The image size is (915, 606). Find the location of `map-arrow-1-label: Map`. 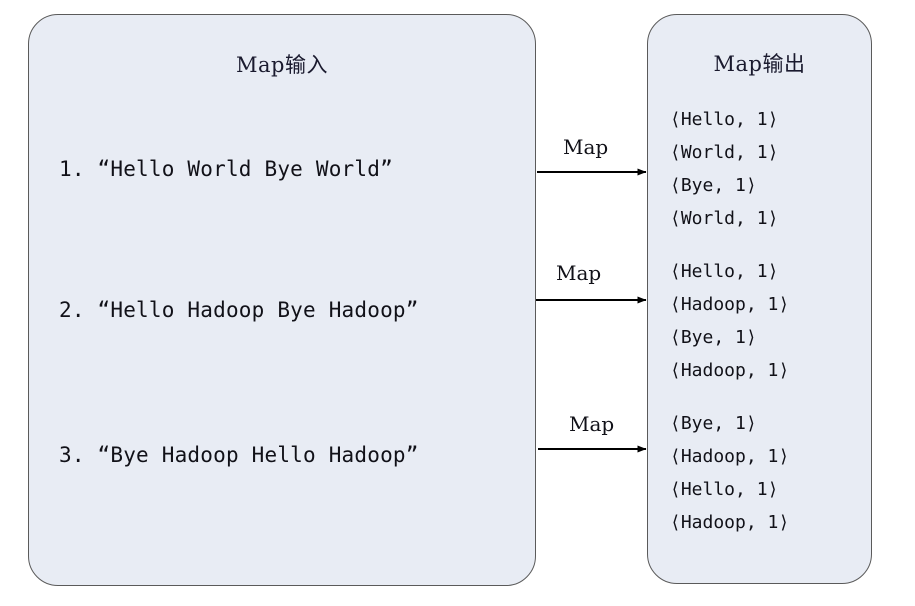

map-arrow-1-label: Map is located at coordinates (586, 147).